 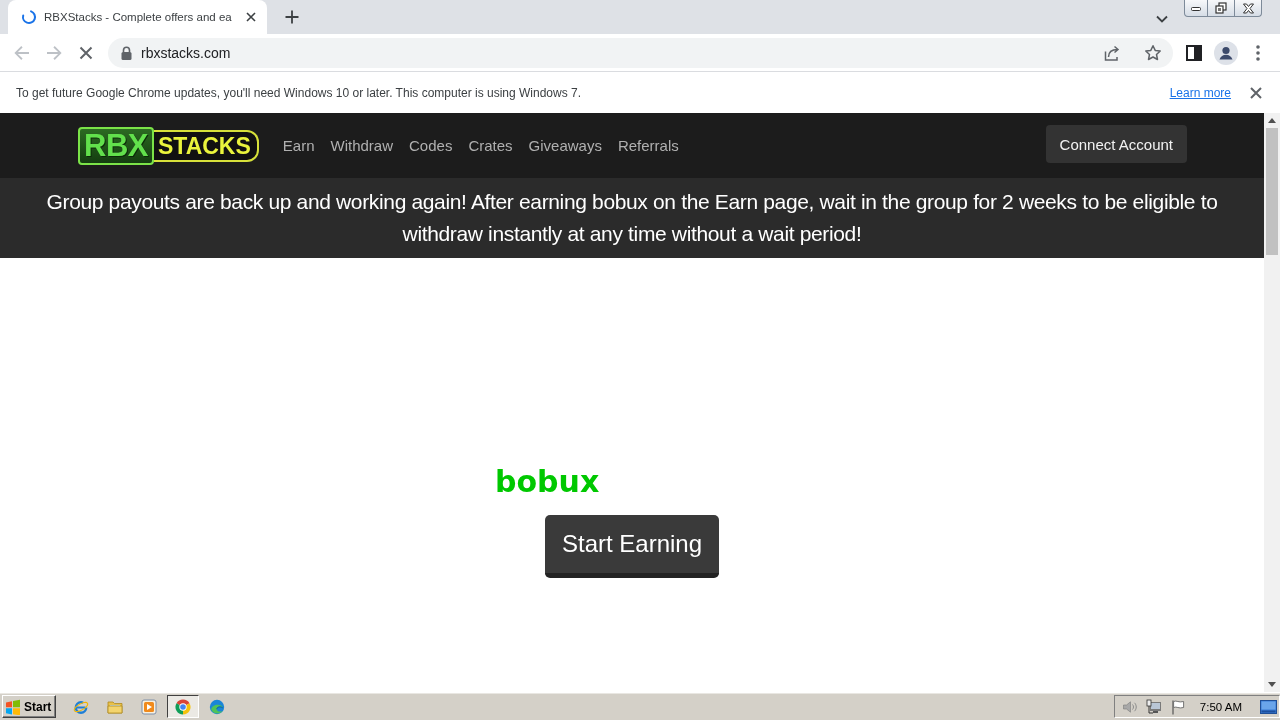 I want to click on logo-text: RBX, so click(x=116, y=145).